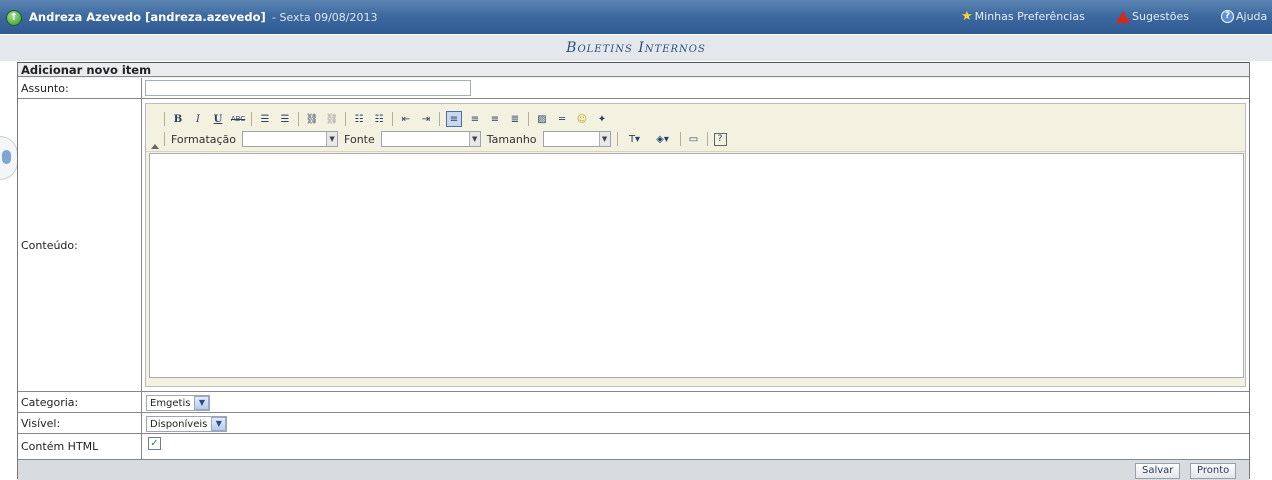 The height and width of the screenshot is (480, 1272). Describe the element at coordinates (80, 402) in the screenshot. I see `category-label: Categoria:` at that location.